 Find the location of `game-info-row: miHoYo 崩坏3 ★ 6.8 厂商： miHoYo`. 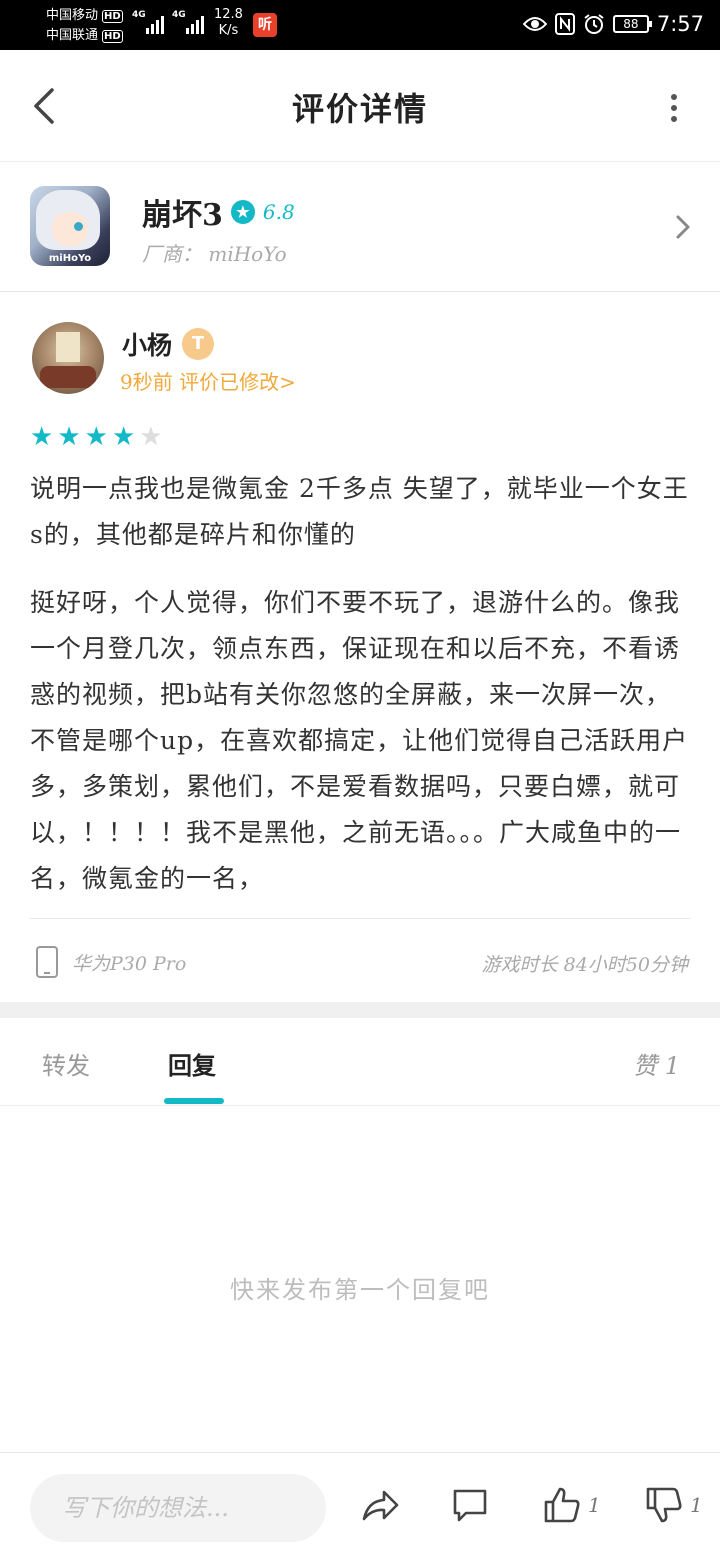

game-info-row: miHoYo 崩坏3 ★ 6.8 厂商： miHoYo is located at coordinates (360, 227).